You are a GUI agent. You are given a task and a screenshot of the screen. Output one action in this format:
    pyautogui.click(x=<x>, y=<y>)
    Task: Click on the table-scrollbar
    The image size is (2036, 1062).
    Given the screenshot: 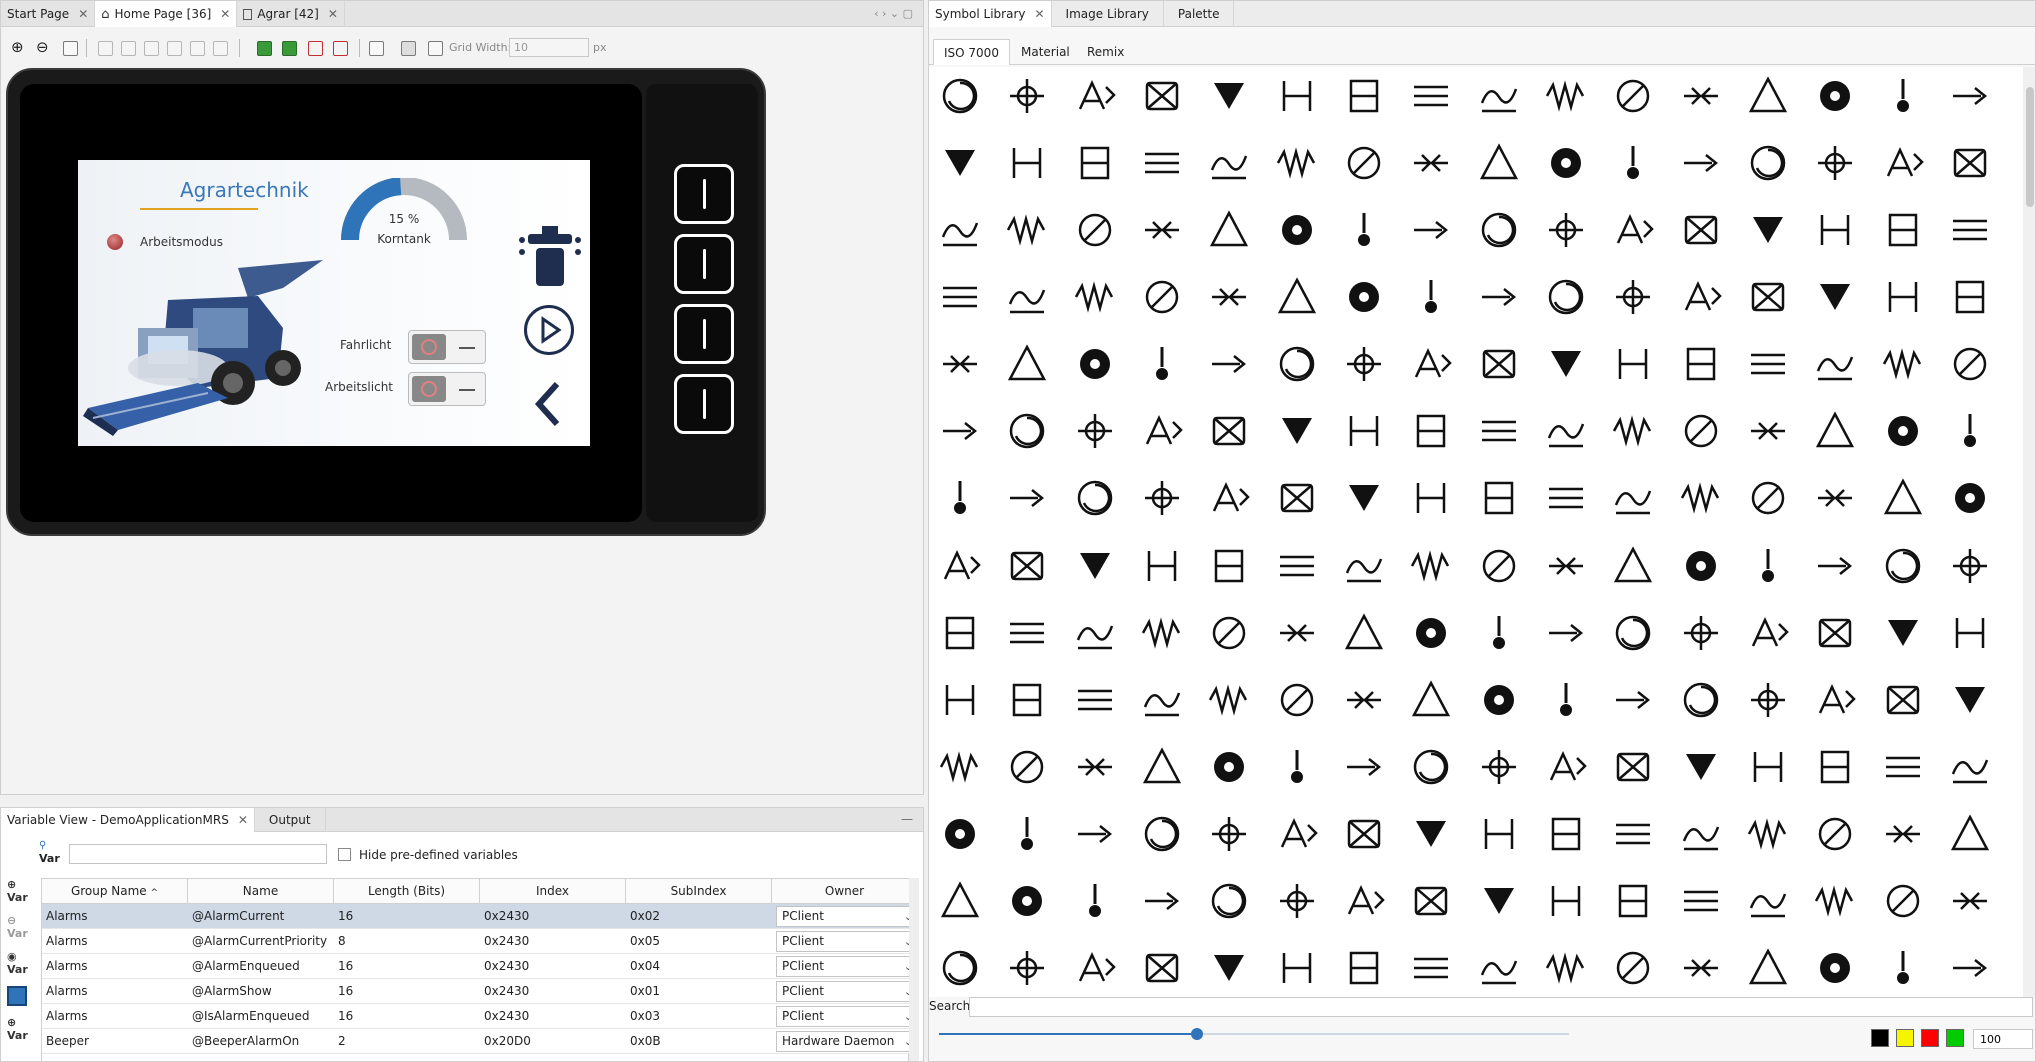 What is the action you would take?
    pyautogui.click(x=914, y=969)
    